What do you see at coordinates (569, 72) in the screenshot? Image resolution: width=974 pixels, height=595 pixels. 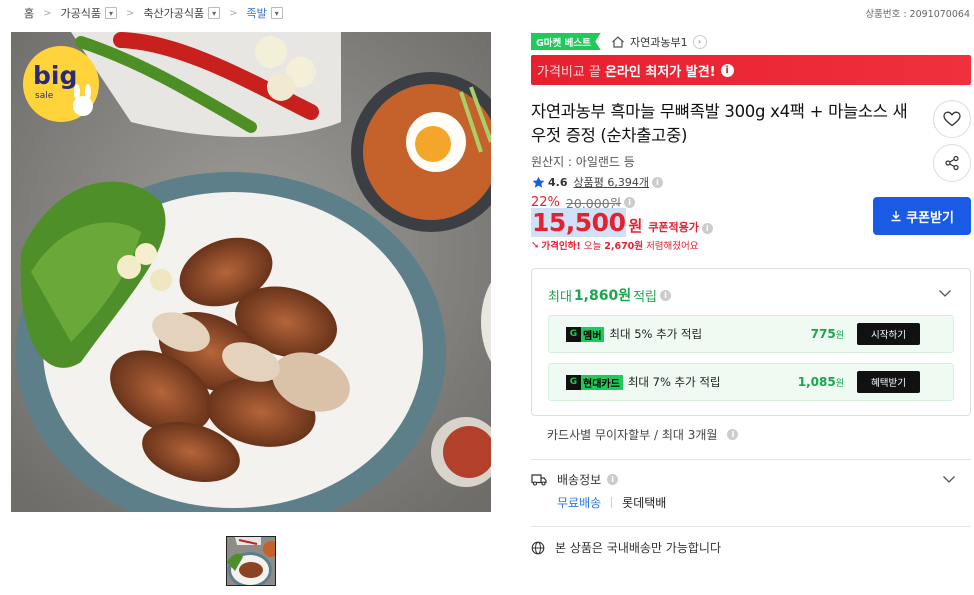 I see `lowest-price-prefix: 가격비교 끝` at bounding box center [569, 72].